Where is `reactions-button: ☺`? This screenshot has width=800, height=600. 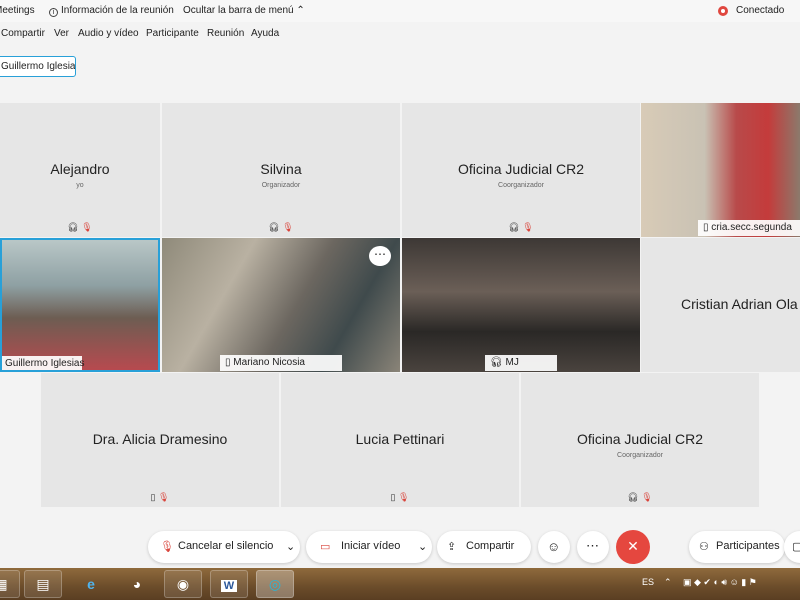
reactions-button: ☺ is located at coordinates (554, 547).